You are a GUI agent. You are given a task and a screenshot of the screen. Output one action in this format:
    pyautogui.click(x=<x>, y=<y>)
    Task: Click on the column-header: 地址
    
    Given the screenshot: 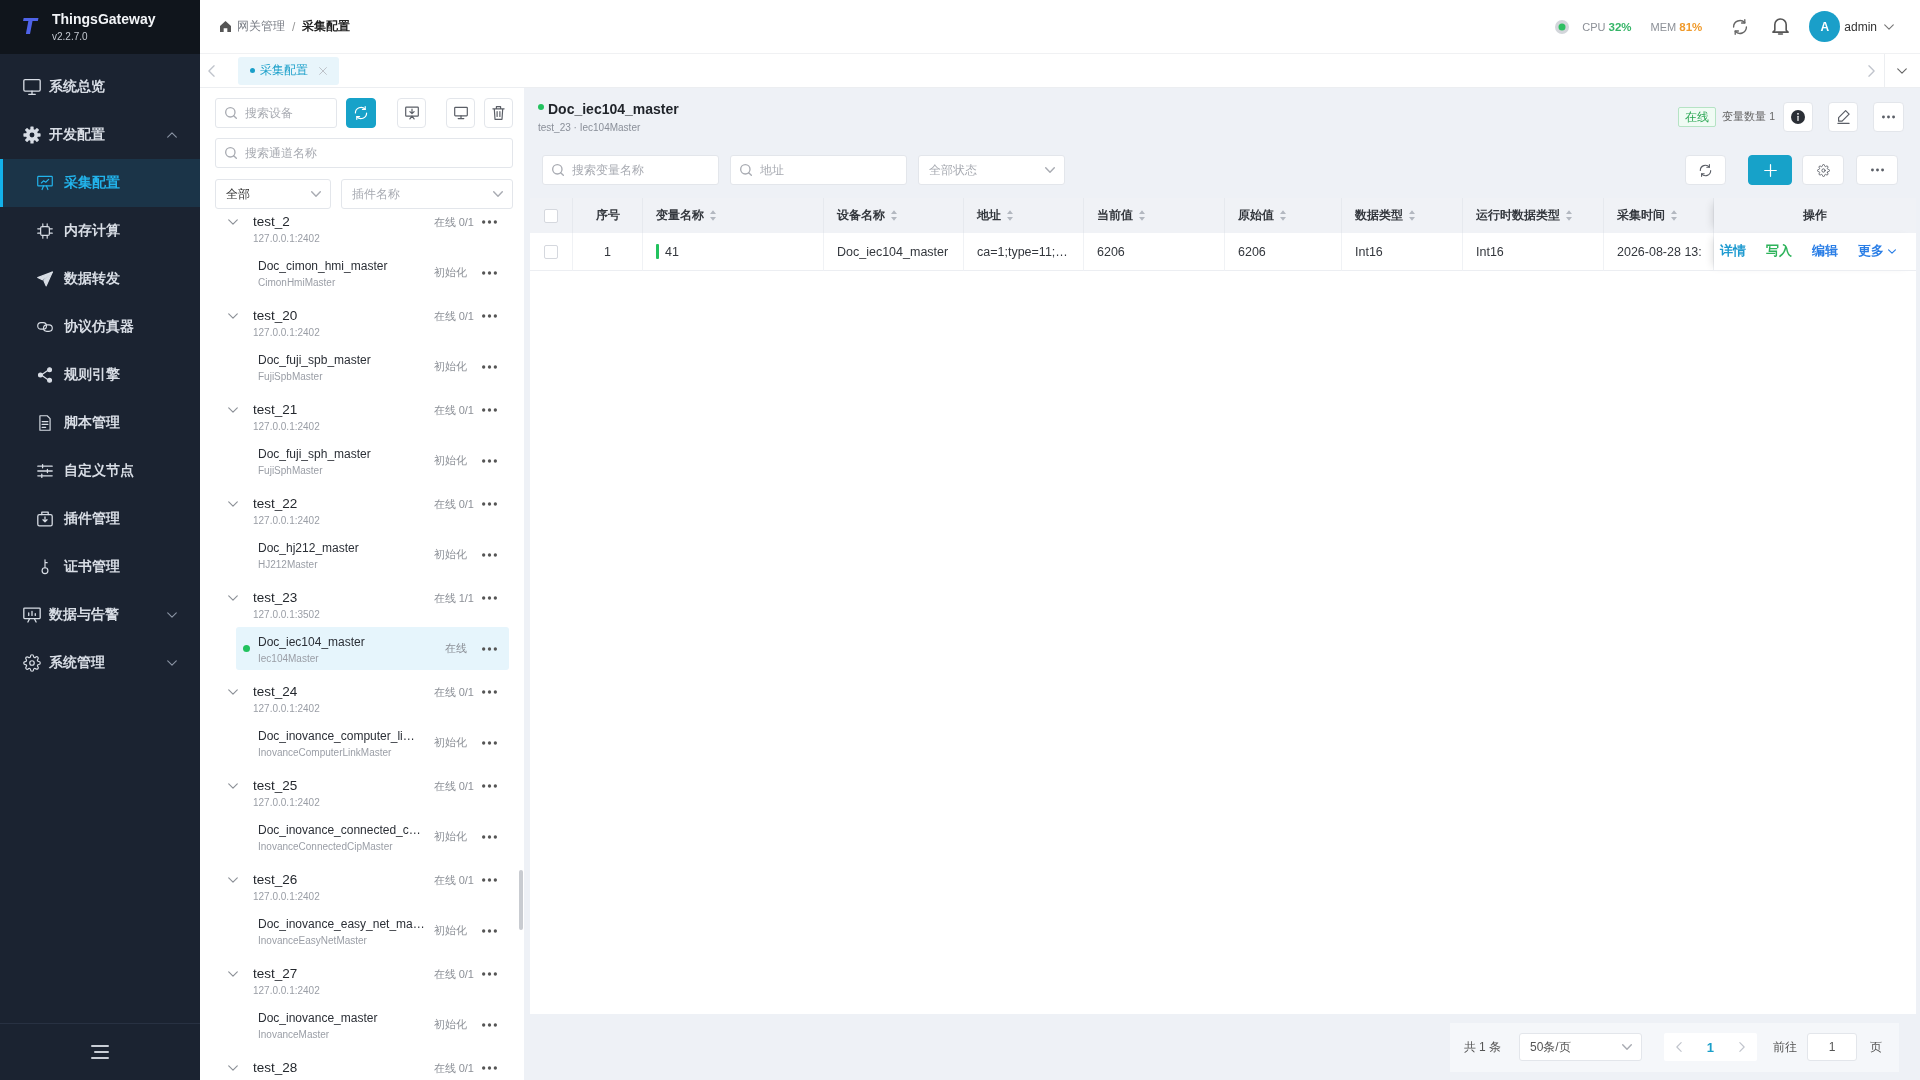 What is the action you would take?
    pyautogui.click(x=1024, y=215)
    